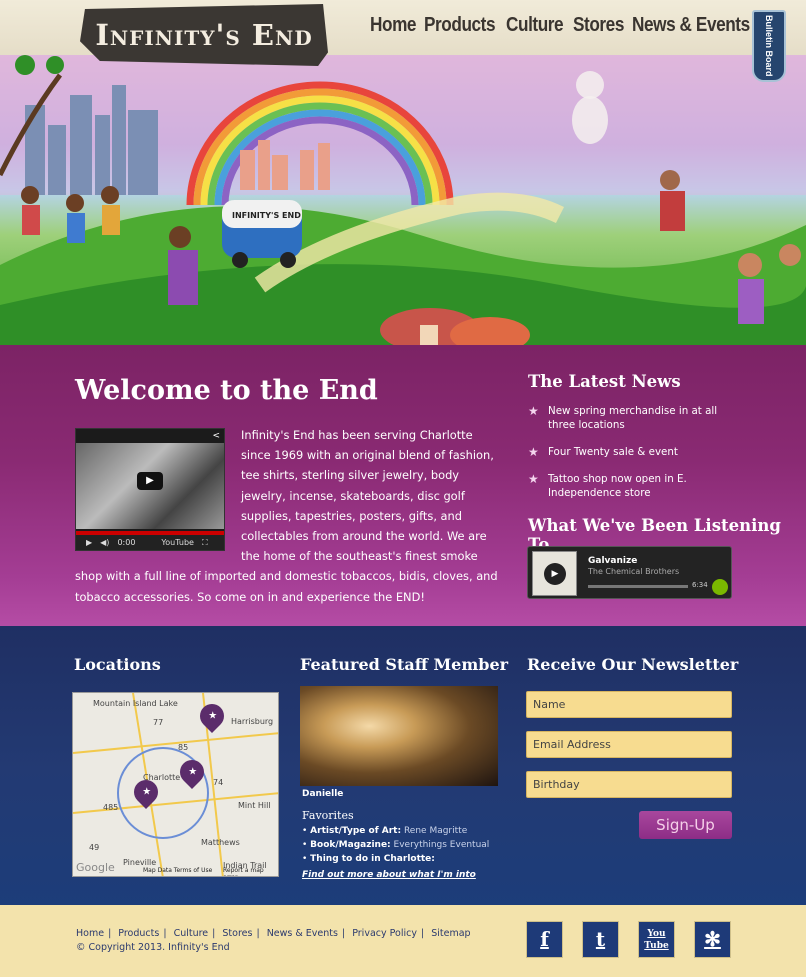 The width and height of the screenshot is (806, 977). What do you see at coordinates (220, 842) in the screenshot?
I see `map-label: Matthews` at bounding box center [220, 842].